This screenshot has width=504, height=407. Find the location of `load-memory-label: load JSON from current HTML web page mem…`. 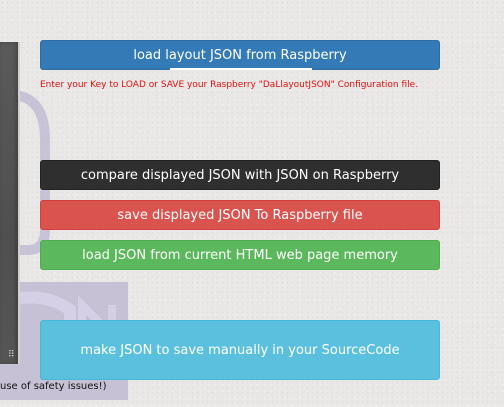

load-memory-label: load JSON from current HTML web page mem… is located at coordinates (240, 255).